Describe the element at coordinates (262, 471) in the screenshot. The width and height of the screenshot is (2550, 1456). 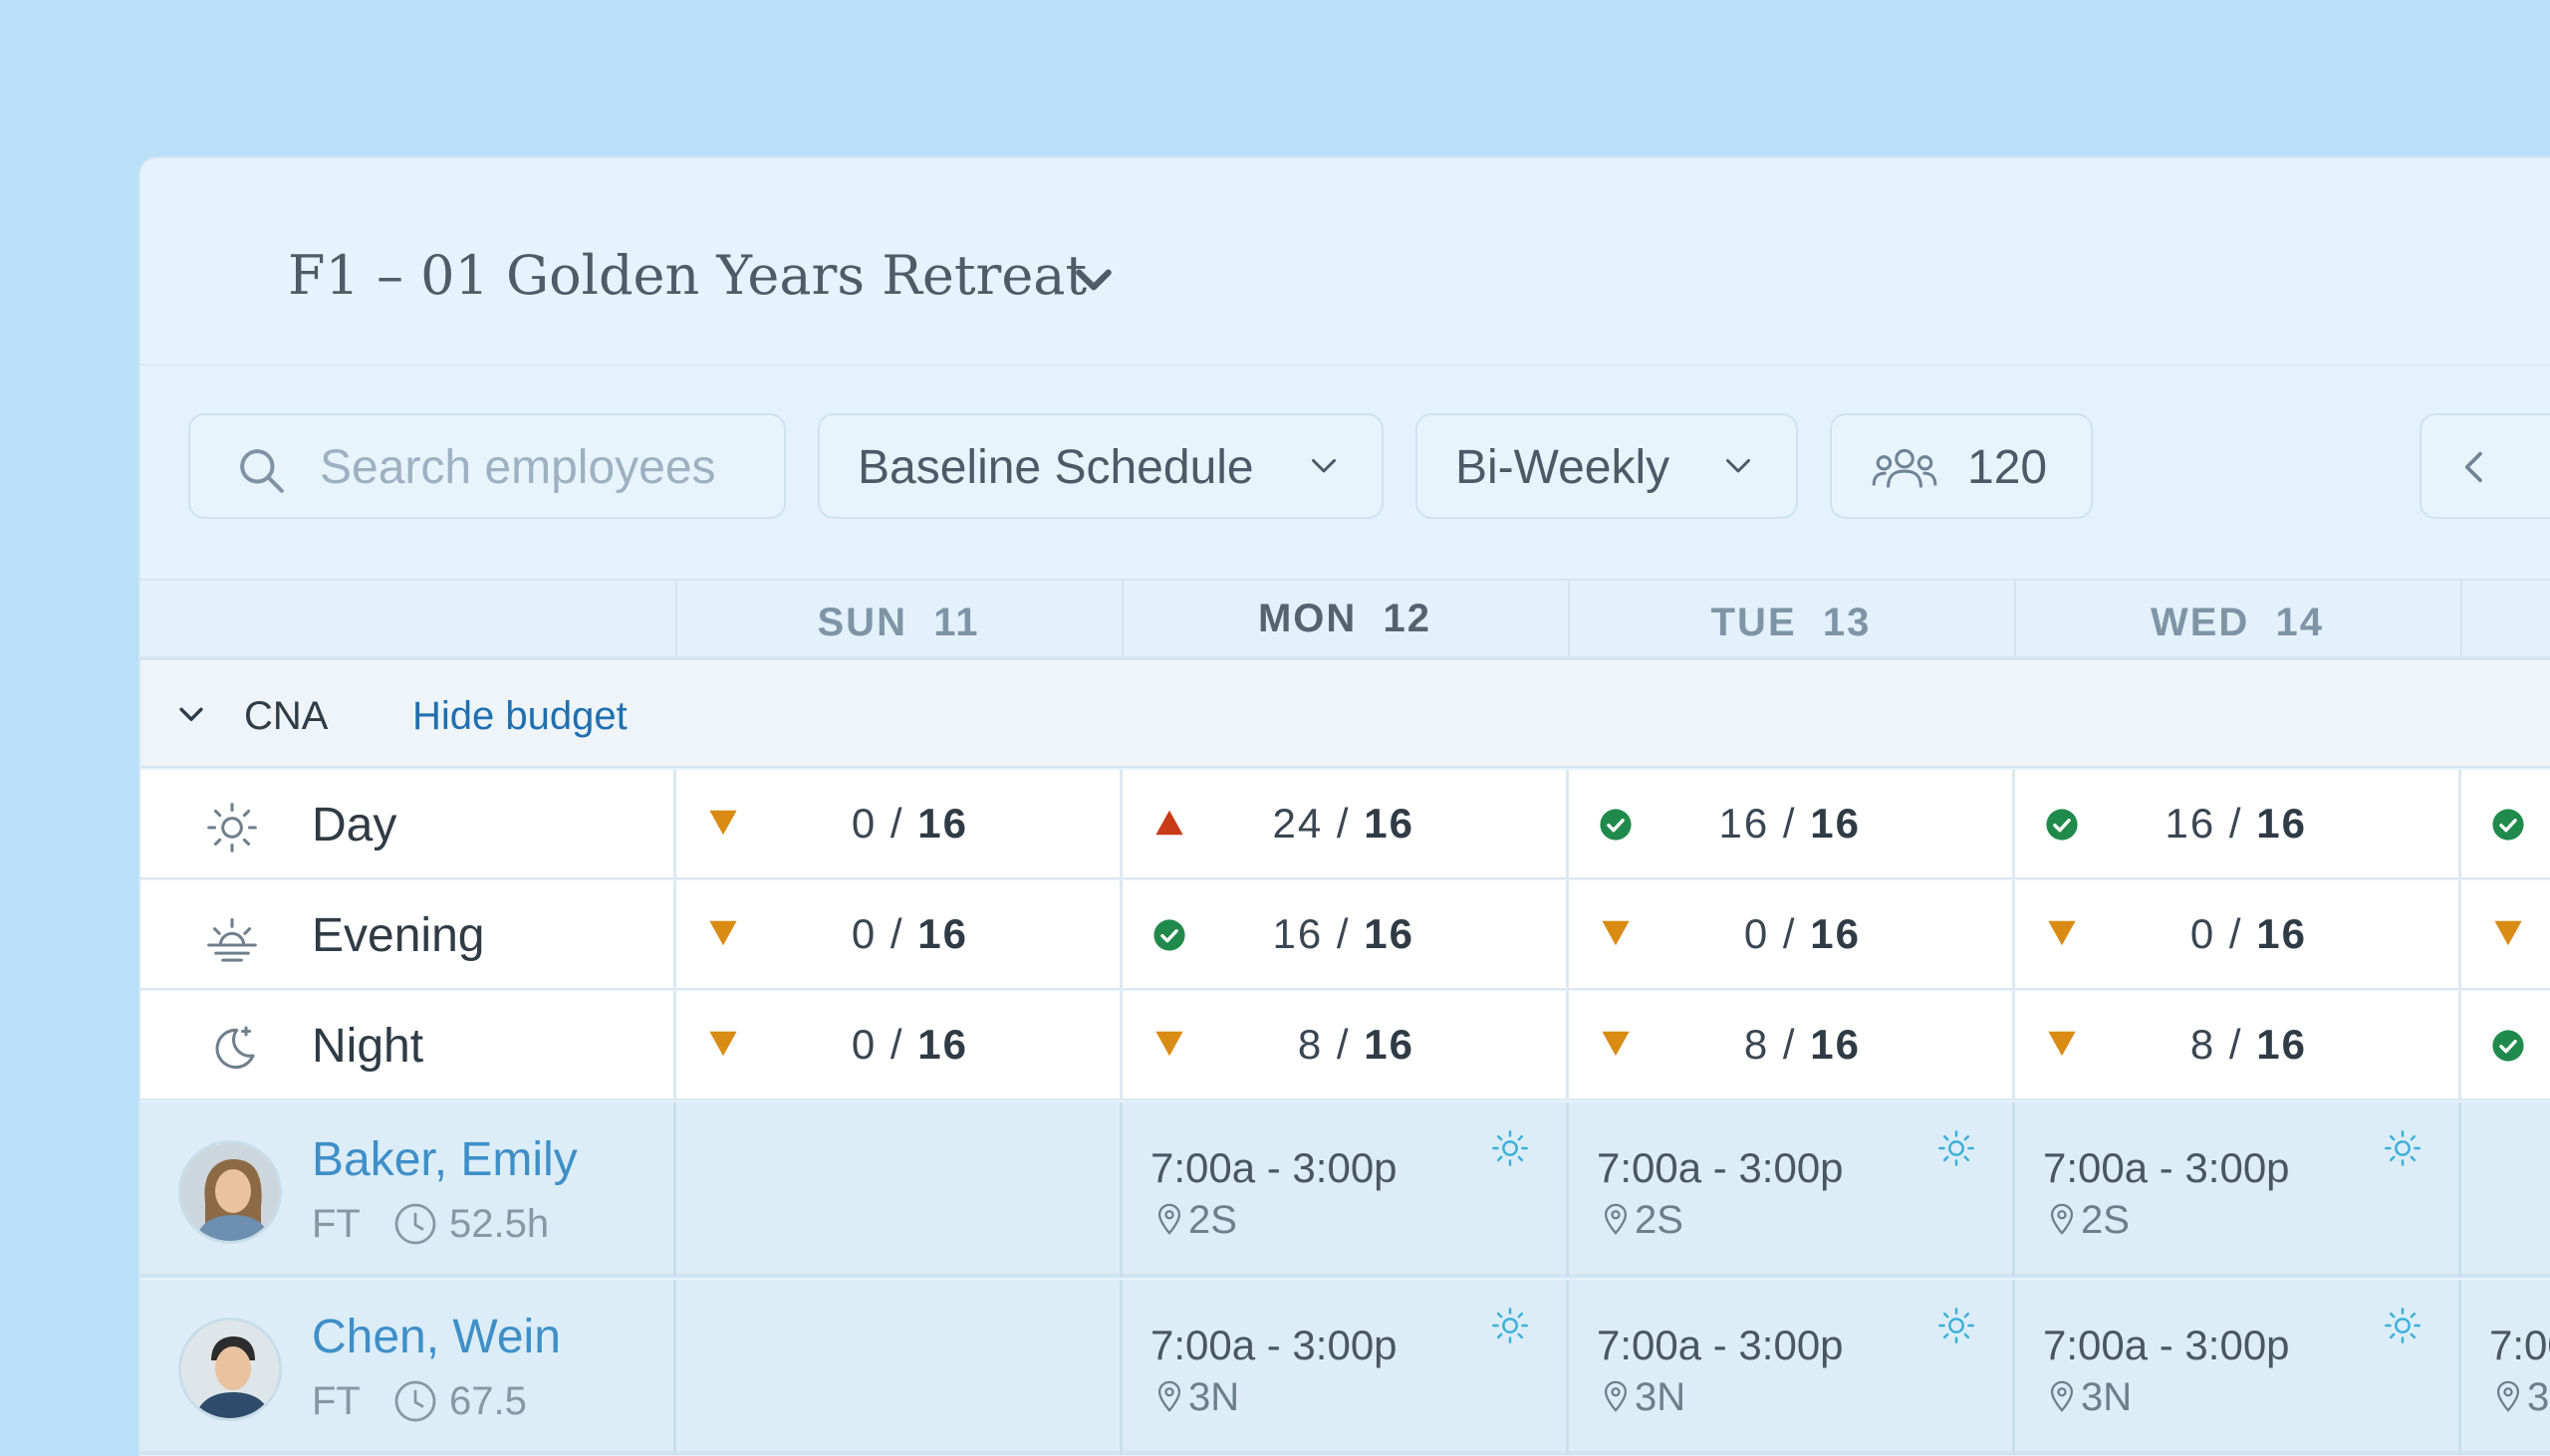
I see `search-icon` at that location.